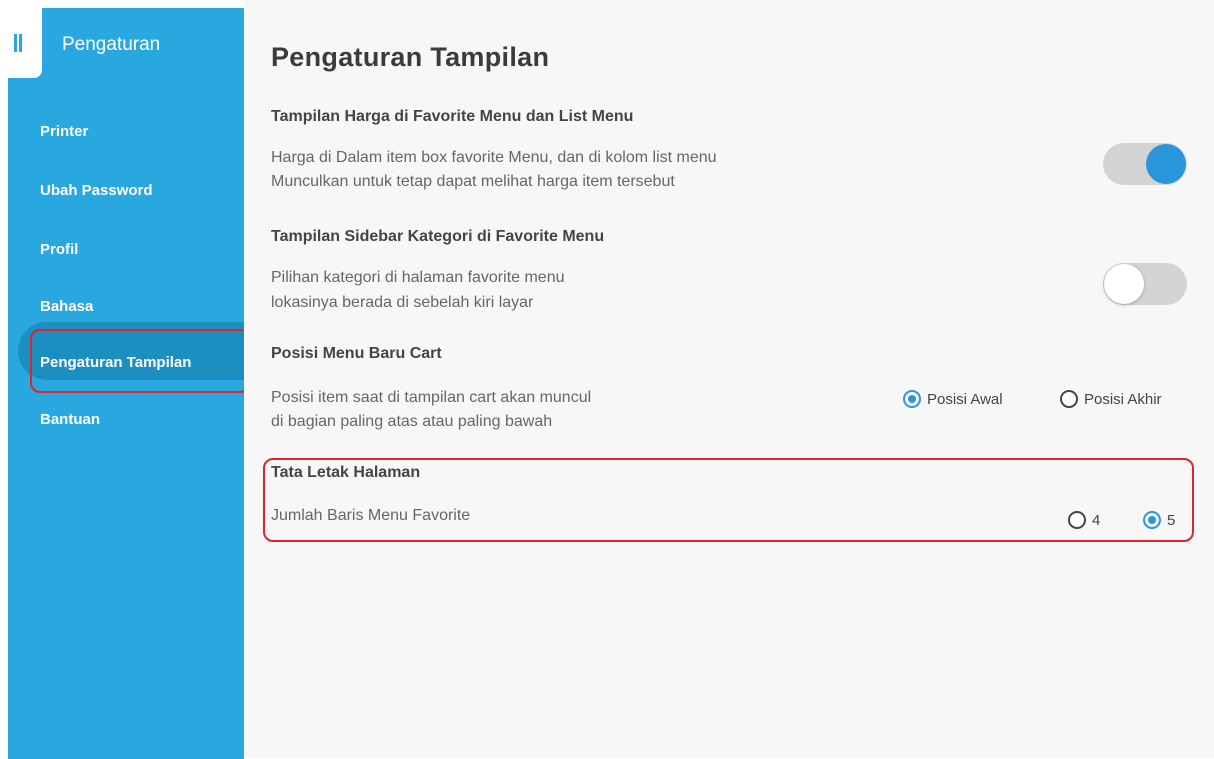 Image resolution: width=1214 pixels, height=759 pixels. Describe the element at coordinates (1069, 399) in the screenshot. I see `radio-unchecked-icon` at that location.